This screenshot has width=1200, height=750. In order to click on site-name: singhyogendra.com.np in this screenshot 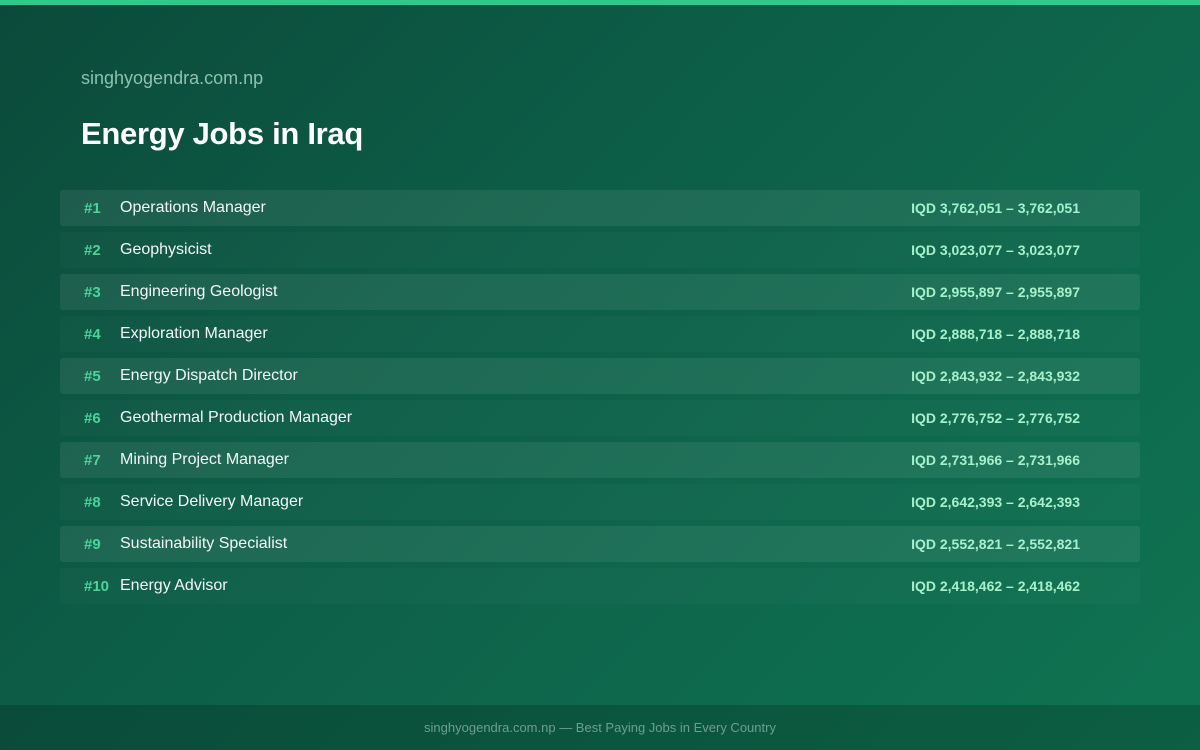, I will do `click(172, 78)`.